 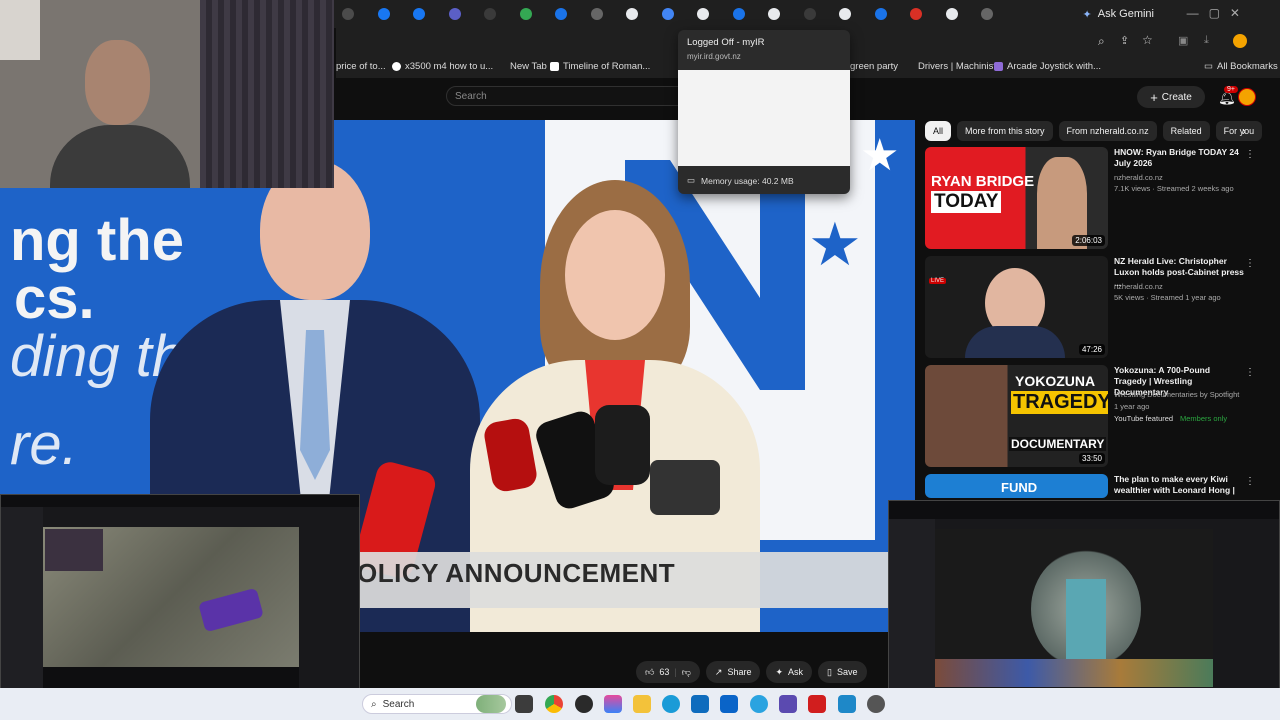 I want to click on zoom-icon: ⌕, so click(x=1101, y=41).